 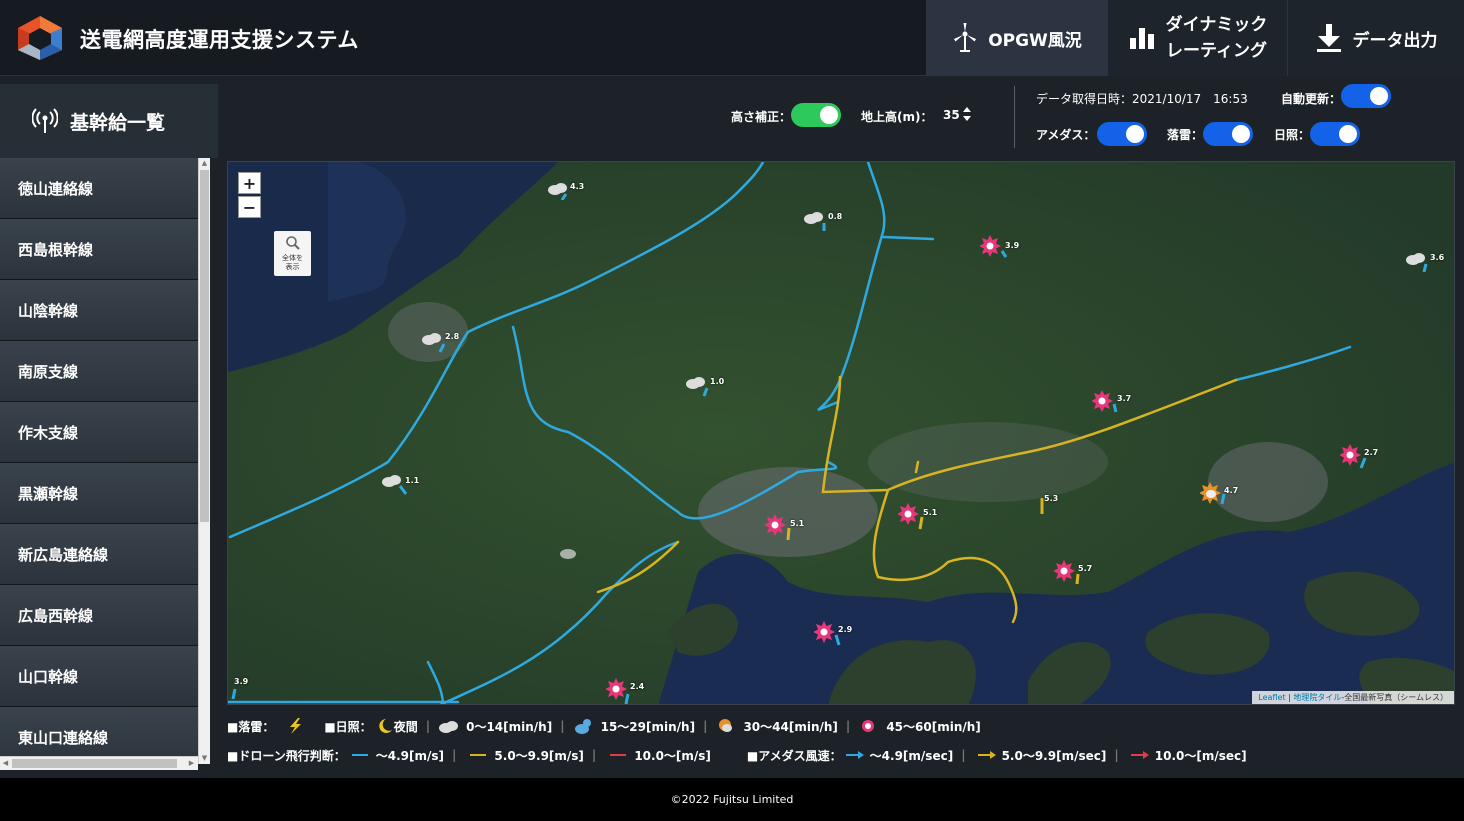 What do you see at coordinates (1124, 398) in the screenshot?
I see `marker-value: 3.7` at bounding box center [1124, 398].